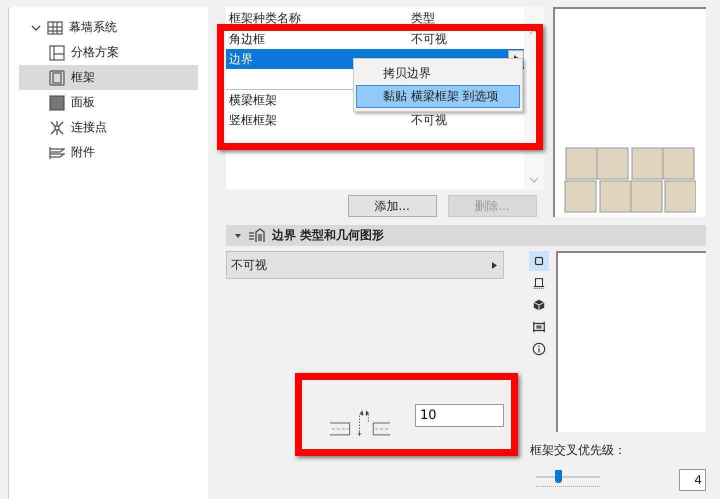 Image resolution: width=720 pixels, height=499 pixels. What do you see at coordinates (423, 18) in the screenshot?
I see `column-header: 类型` at bounding box center [423, 18].